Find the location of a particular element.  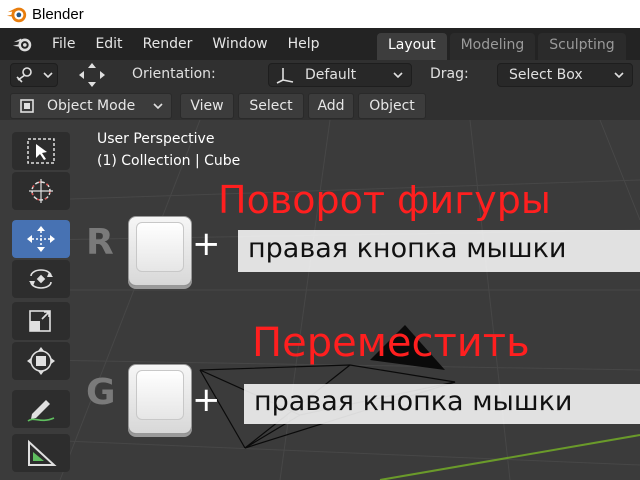

cursor-icon is located at coordinates (41, 191).